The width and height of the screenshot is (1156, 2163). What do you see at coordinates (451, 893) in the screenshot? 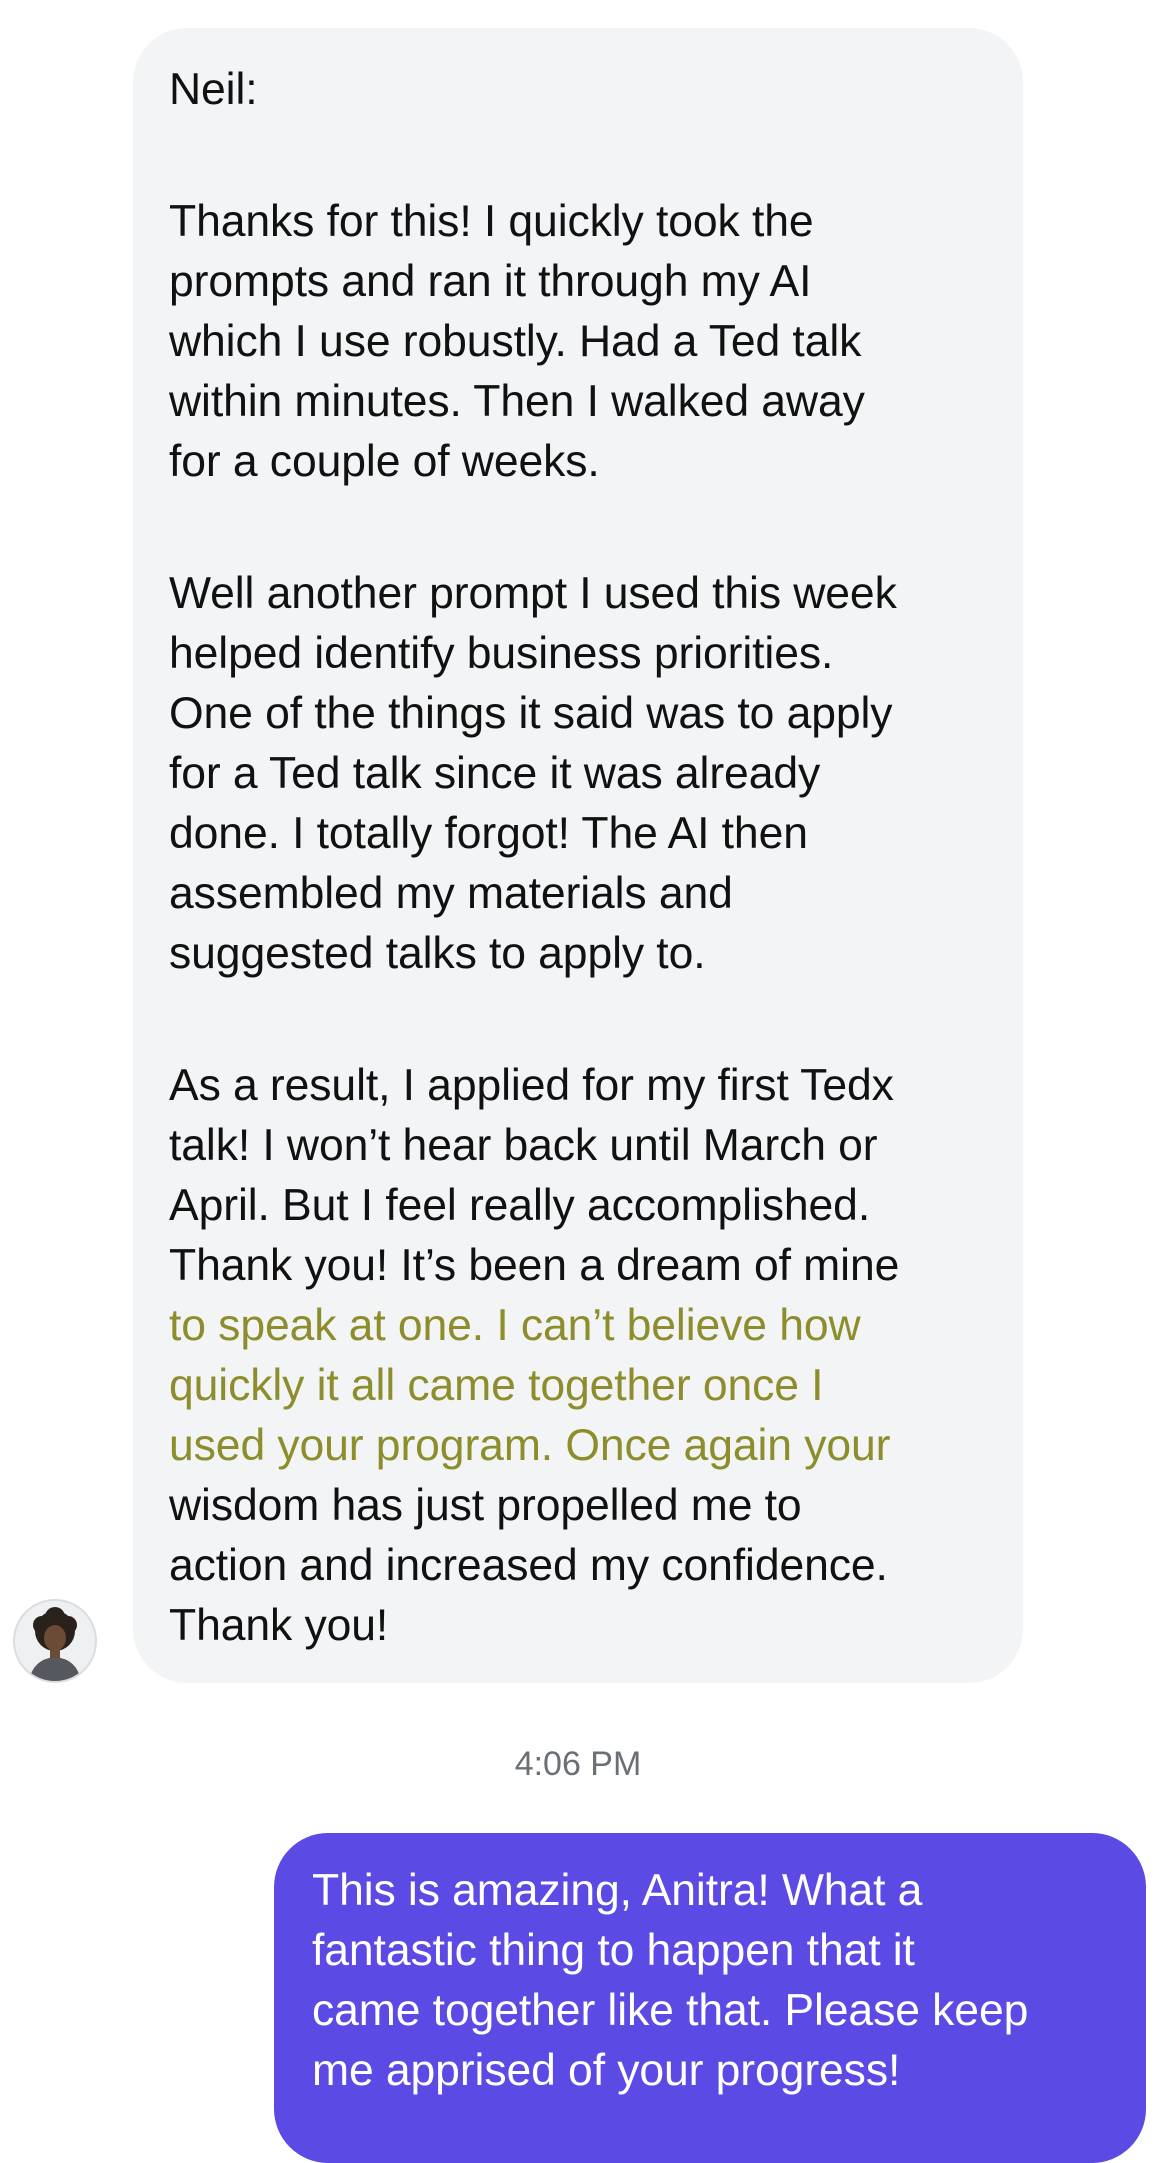
I see `message-line: assembled my materials and` at bounding box center [451, 893].